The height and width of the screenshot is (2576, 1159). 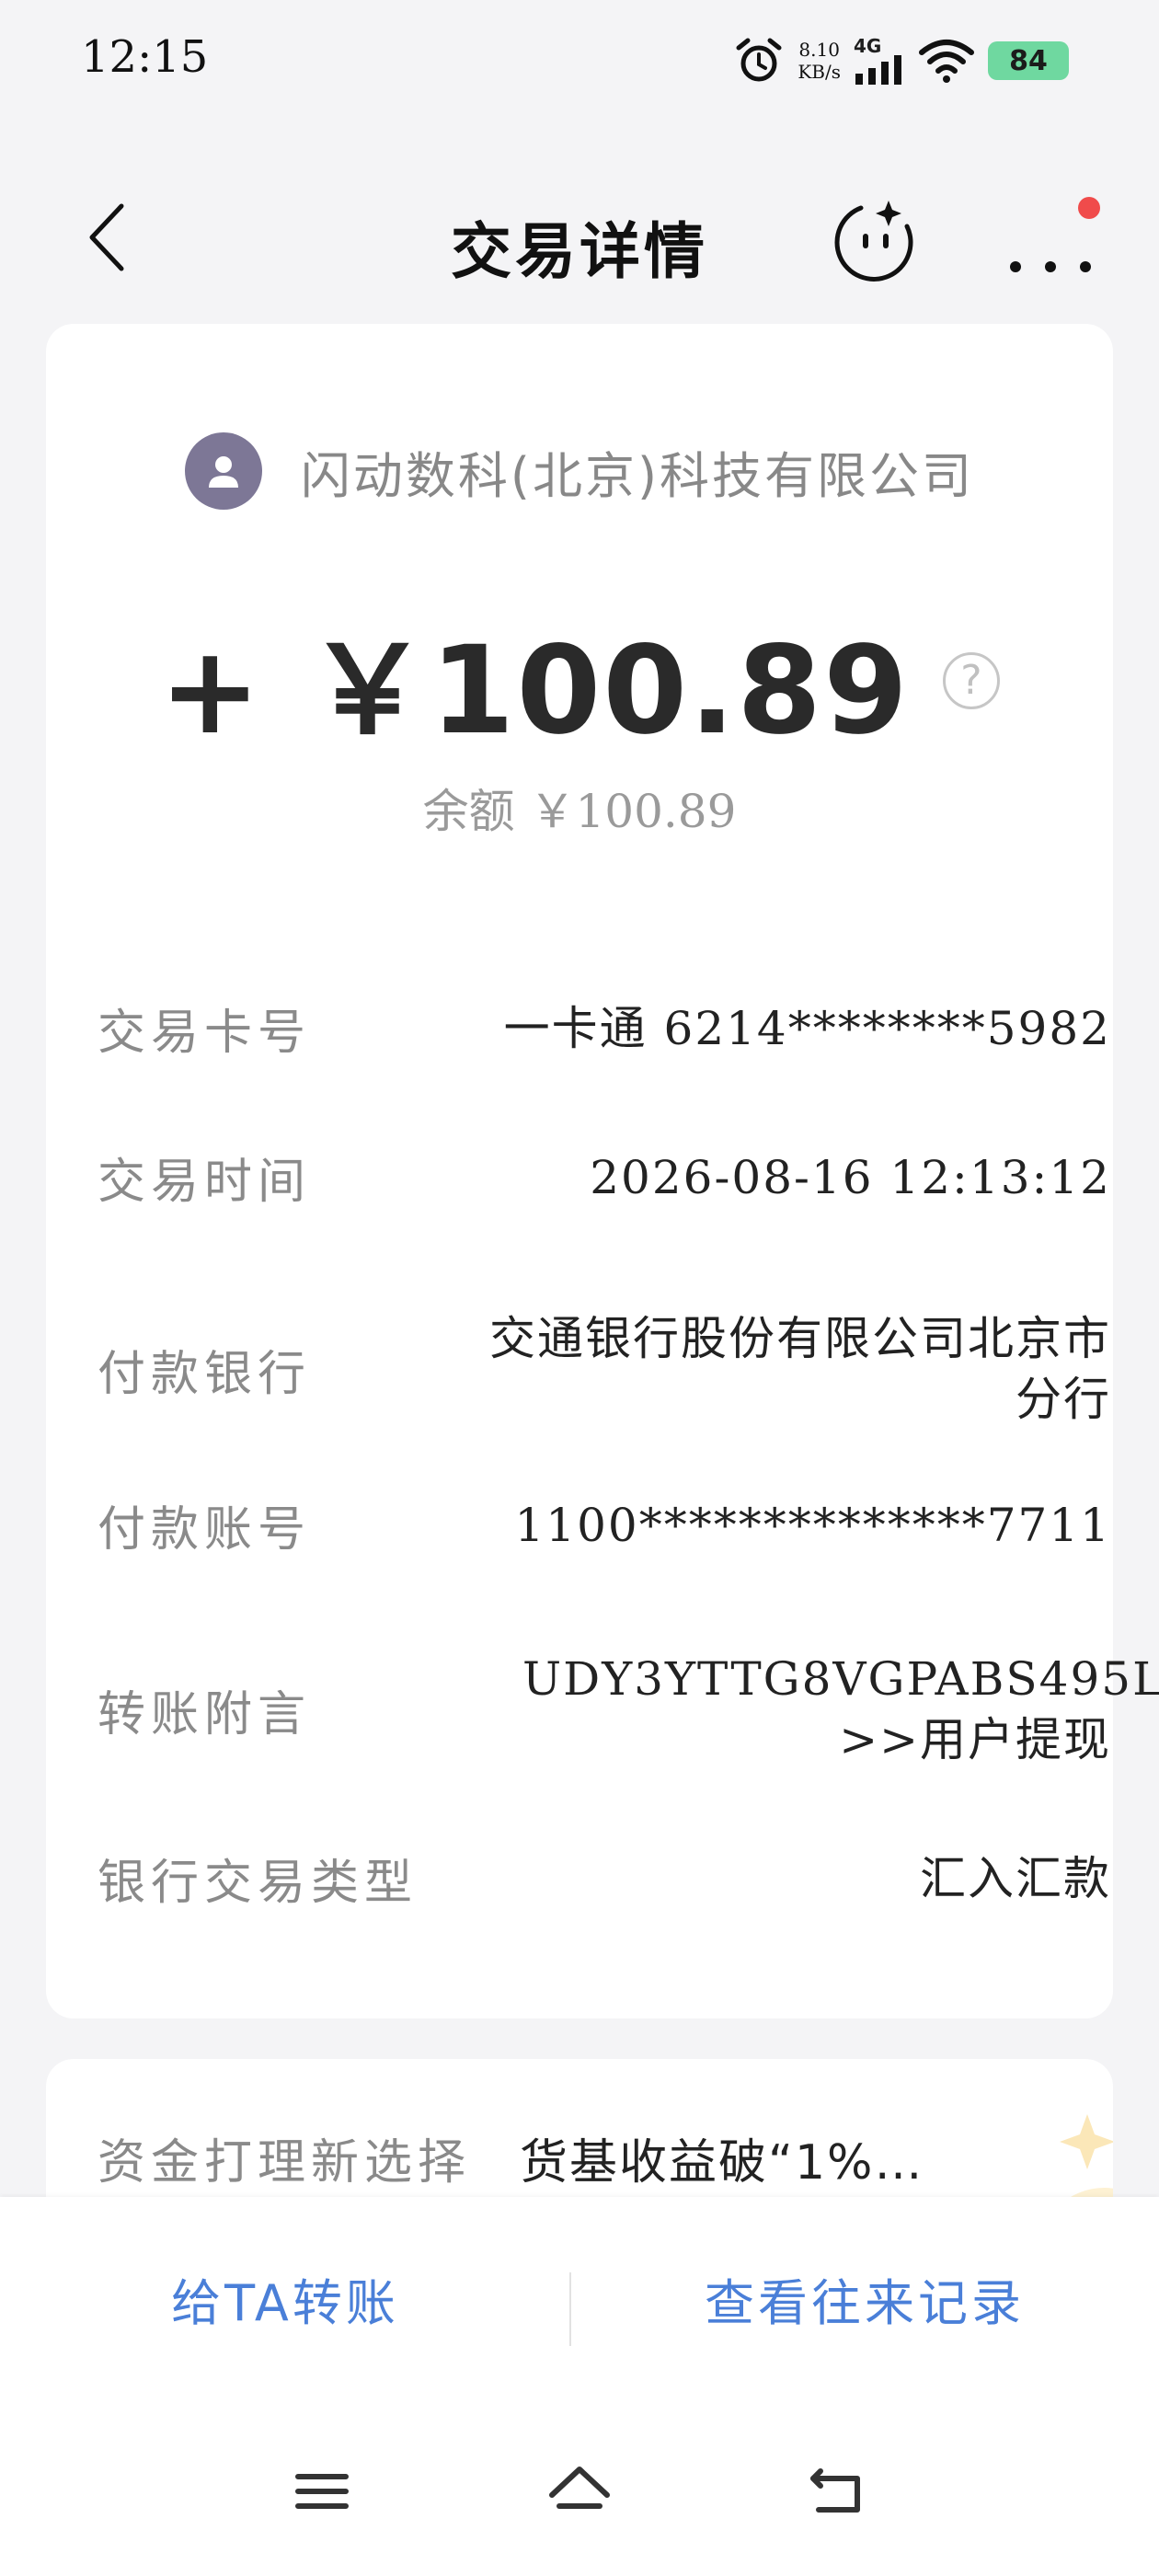 What do you see at coordinates (322, 2491) in the screenshot?
I see `menu-icon` at bounding box center [322, 2491].